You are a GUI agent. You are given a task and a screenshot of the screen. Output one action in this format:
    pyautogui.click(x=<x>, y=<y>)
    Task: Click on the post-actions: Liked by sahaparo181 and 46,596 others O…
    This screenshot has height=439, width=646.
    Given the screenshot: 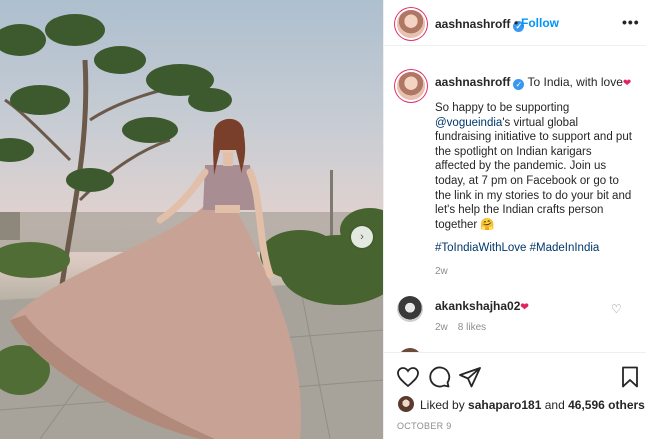 What is the action you would take?
    pyautogui.click(x=515, y=395)
    